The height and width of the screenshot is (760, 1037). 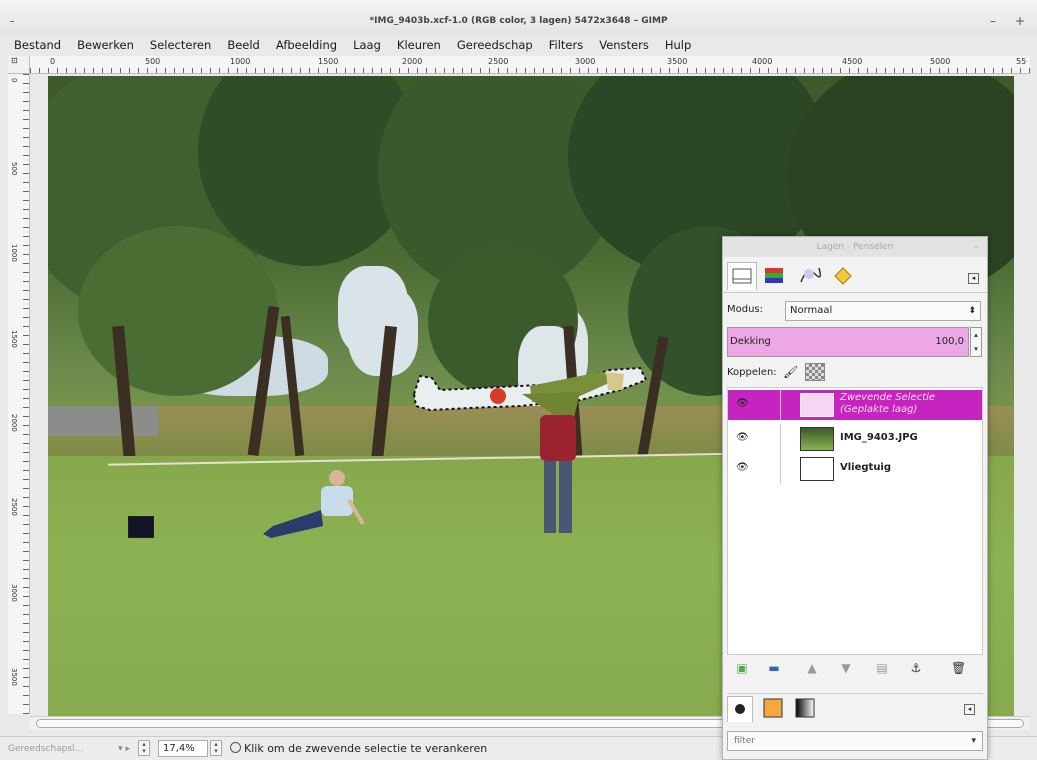 I want to click on mode-value: Normaal, so click(x=811, y=310).